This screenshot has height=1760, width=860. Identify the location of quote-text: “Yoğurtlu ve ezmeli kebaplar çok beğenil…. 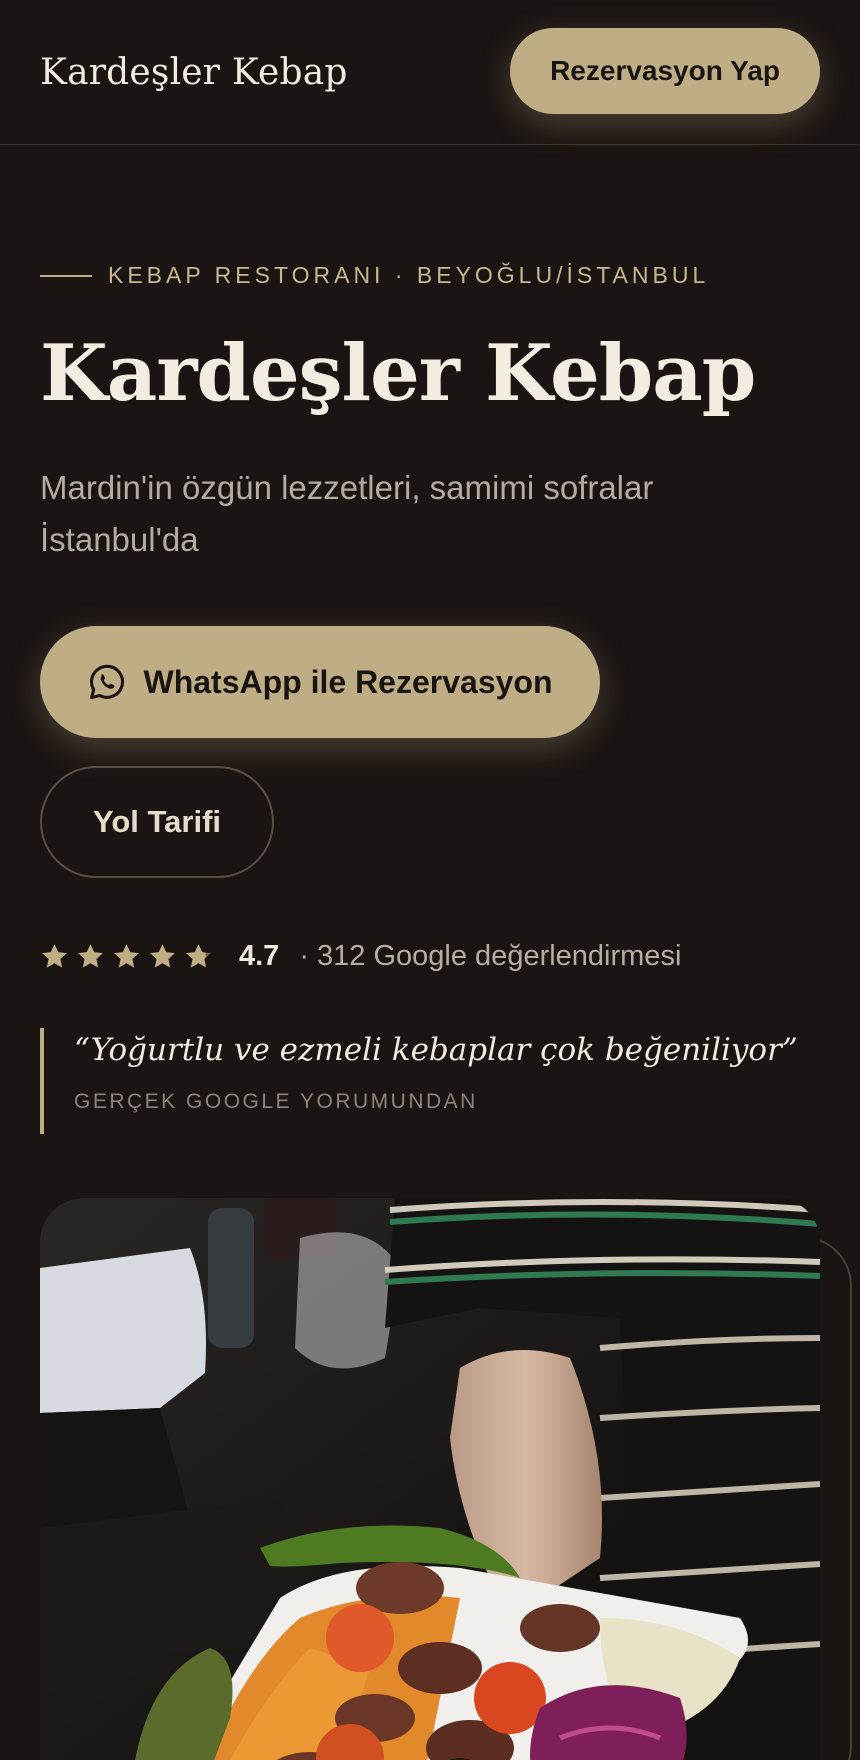
(436, 1050).